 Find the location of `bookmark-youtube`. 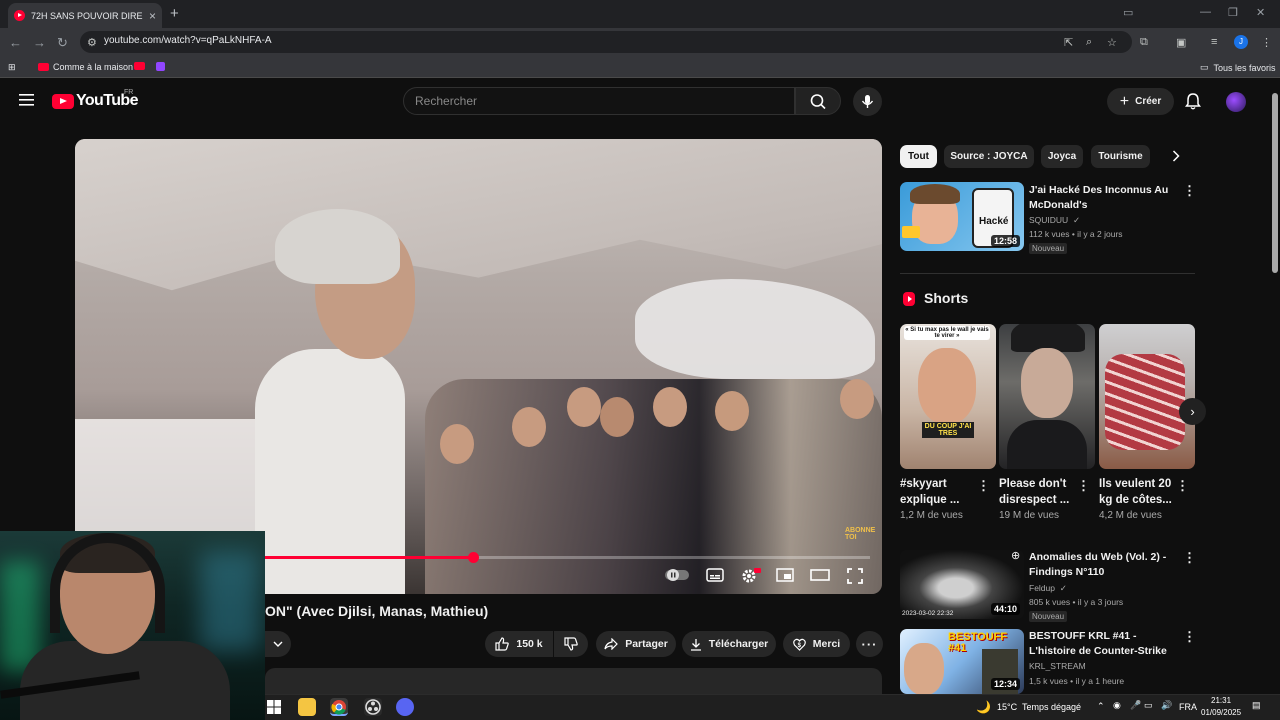

bookmark-youtube is located at coordinates (141, 66).